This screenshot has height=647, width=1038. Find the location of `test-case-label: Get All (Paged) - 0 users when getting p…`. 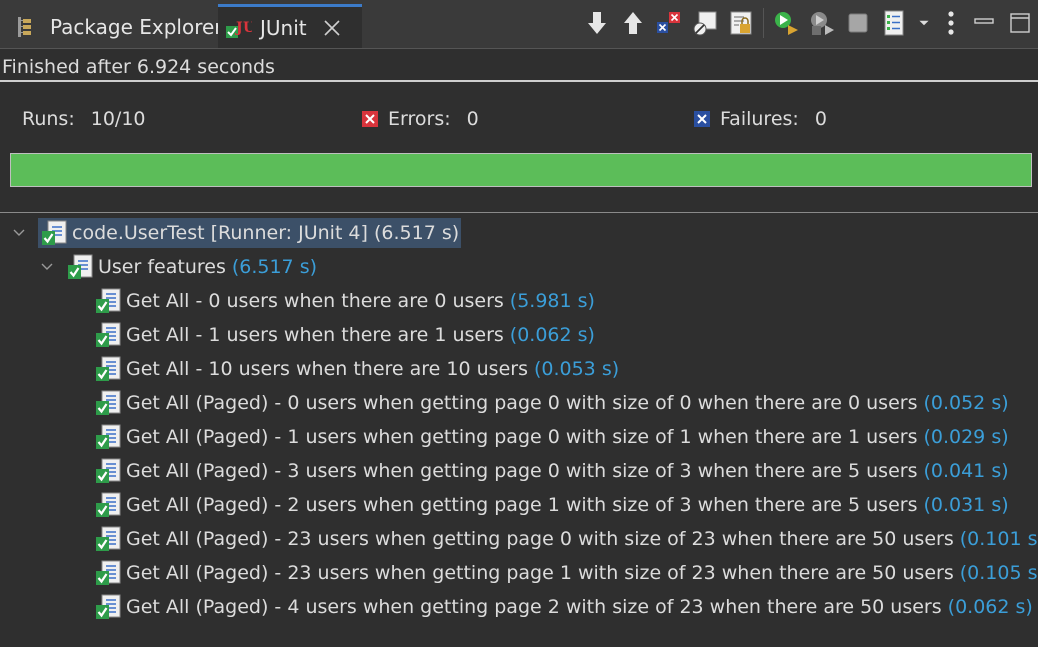

test-case-label: Get All (Paged) - 0 users when getting p… is located at coordinates (522, 403).